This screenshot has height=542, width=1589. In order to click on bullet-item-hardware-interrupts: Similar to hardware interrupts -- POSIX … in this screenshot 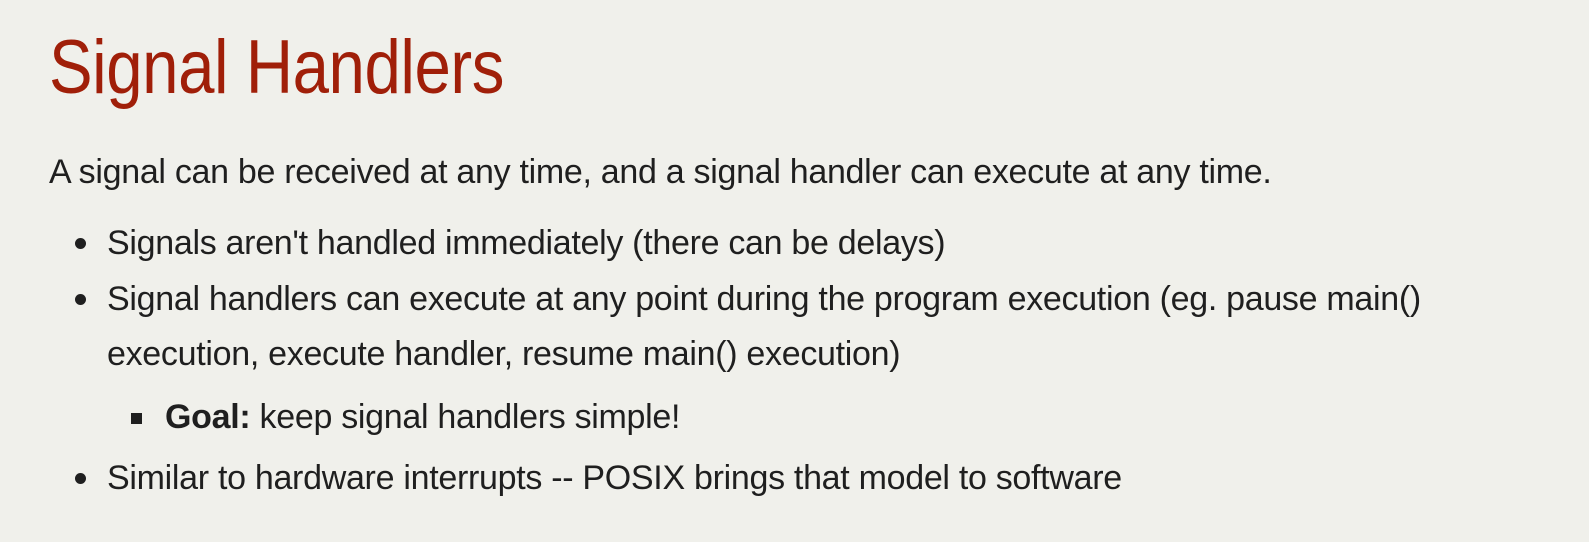, I will do `click(791, 478)`.